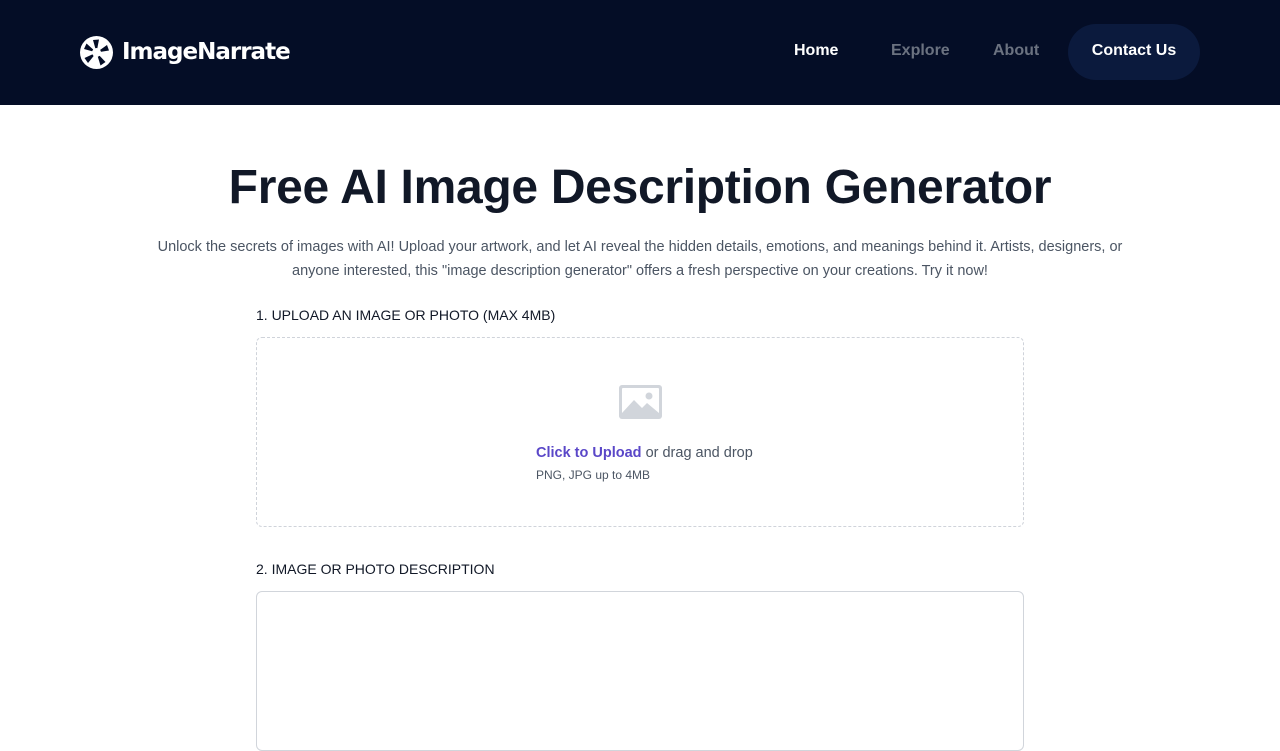 This screenshot has height=751, width=1280. Describe the element at coordinates (593, 475) in the screenshot. I see `file-type-hint: PNG, JPG up to 4MB` at that location.